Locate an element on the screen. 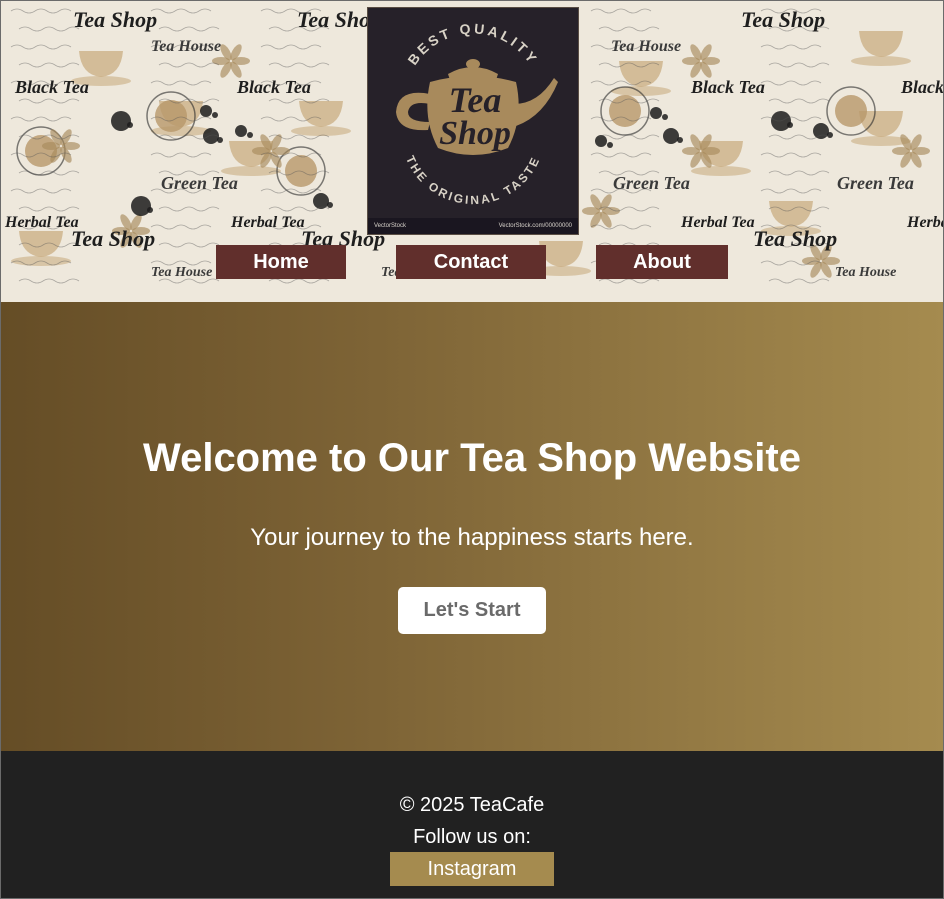 This screenshot has width=944, height=899. logo-line1: Tea is located at coordinates (475, 100).